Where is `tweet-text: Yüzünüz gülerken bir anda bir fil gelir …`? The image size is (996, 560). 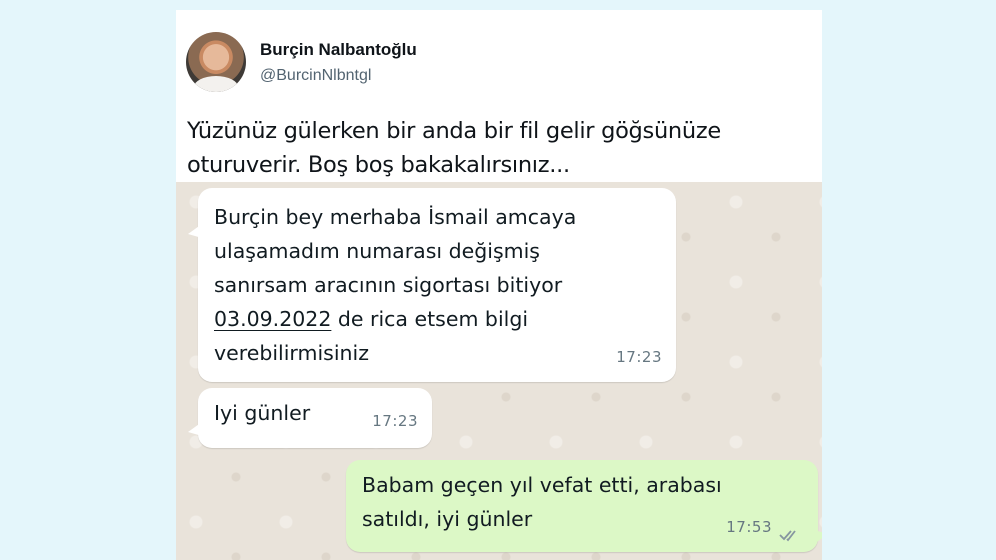
tweet-text: Yüzünüz gülerken bir anda bir fil gelir … is located at coordinates (497, 148).